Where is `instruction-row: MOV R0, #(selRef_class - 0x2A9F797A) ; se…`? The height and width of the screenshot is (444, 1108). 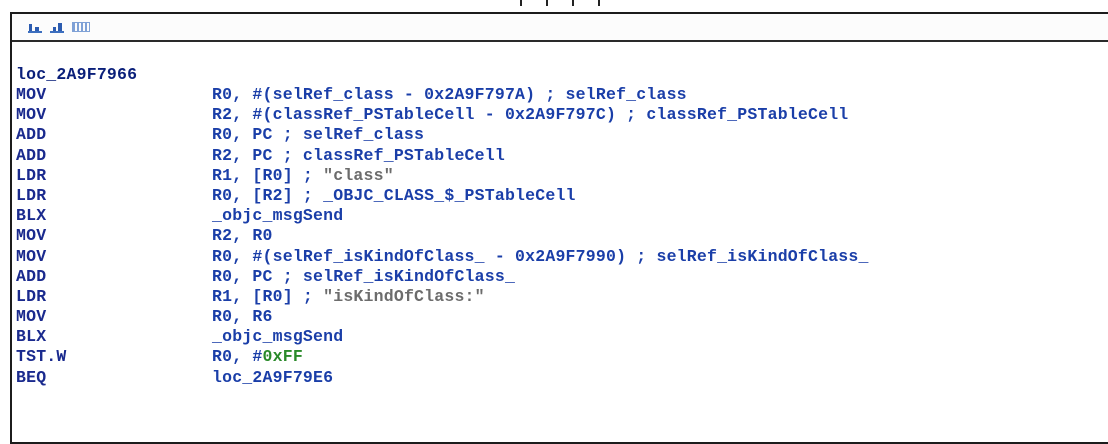 instruction-row: MOV R0, #(selRef_class - 0x2A9F797A) ; se… is located at coordinates (560, 95).